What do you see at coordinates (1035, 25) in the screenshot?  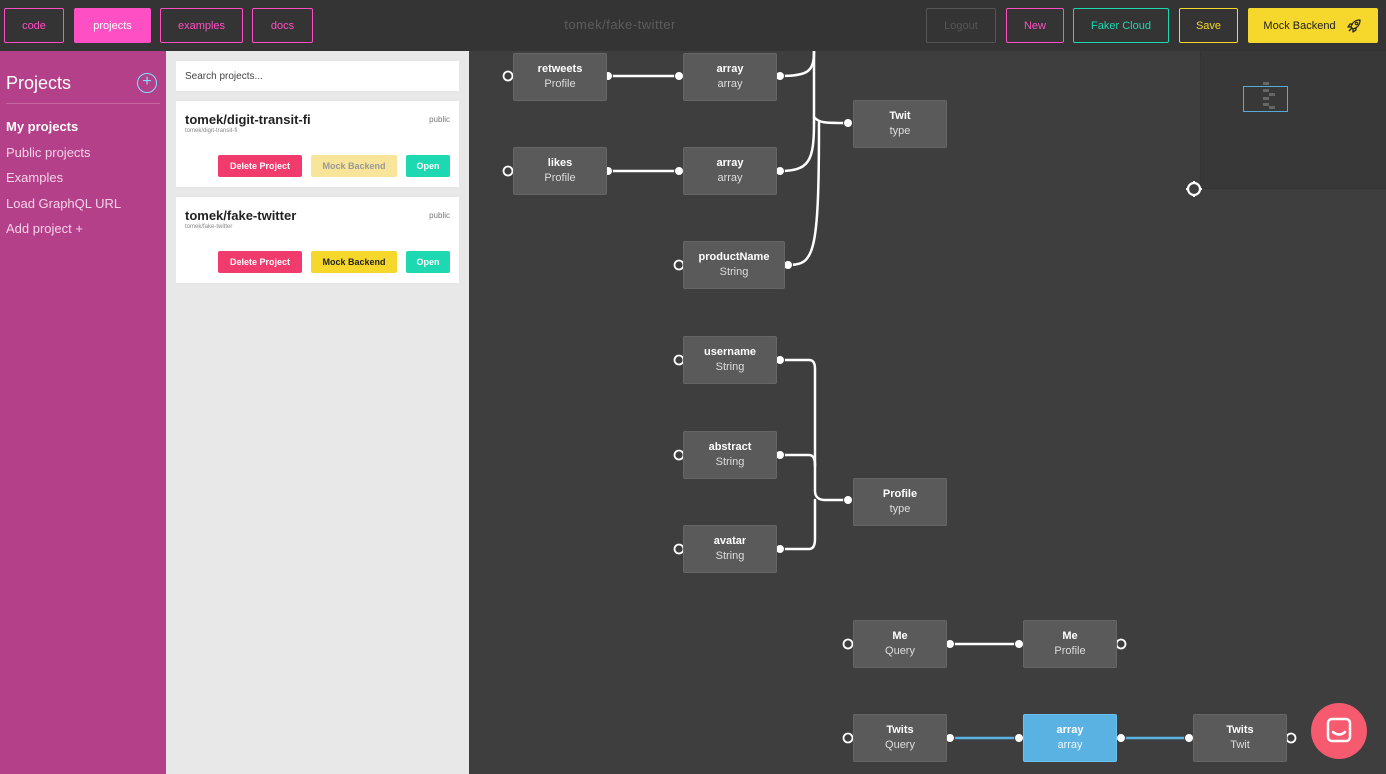 I see `new-button: New` at bounding box center [1035, 25].